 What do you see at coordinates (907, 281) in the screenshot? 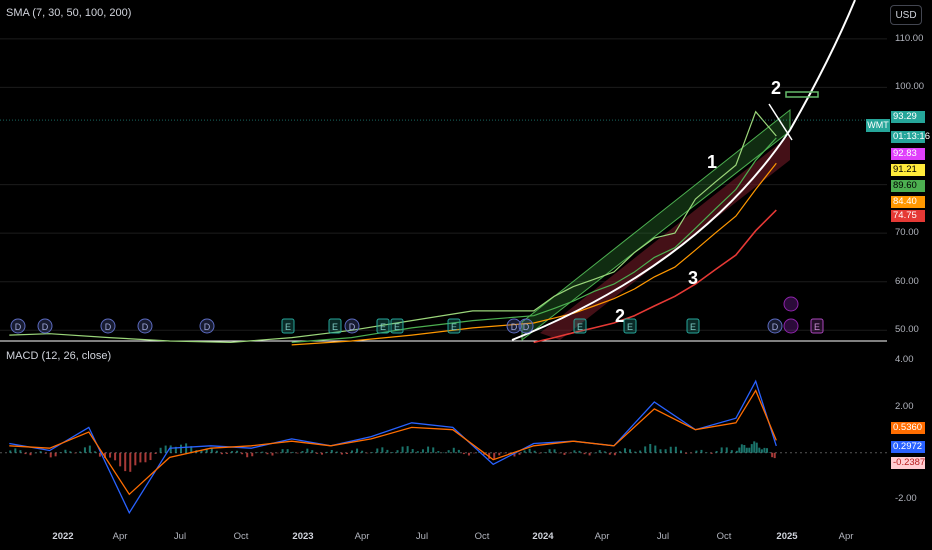
I see `price-tick-label: 60.00` at bounding box center [907, 281].